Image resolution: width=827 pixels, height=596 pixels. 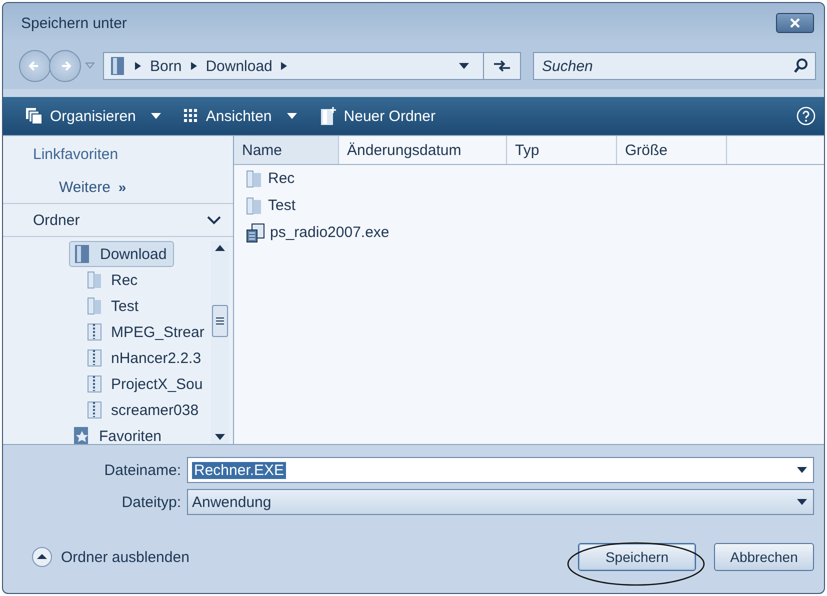 What do you see at coordinates (220, 321) in the screenshot?
I see `scroll-thumb` at bounding box center [220, 321].